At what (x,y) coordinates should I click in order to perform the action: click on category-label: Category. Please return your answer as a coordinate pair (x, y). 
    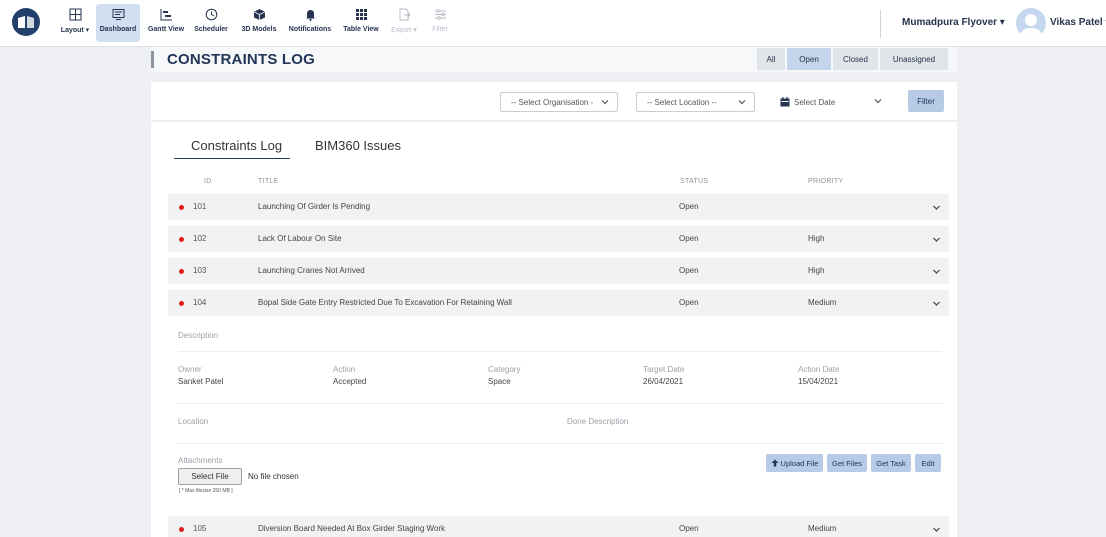
    Looking at the image, I should click on (504, 369).